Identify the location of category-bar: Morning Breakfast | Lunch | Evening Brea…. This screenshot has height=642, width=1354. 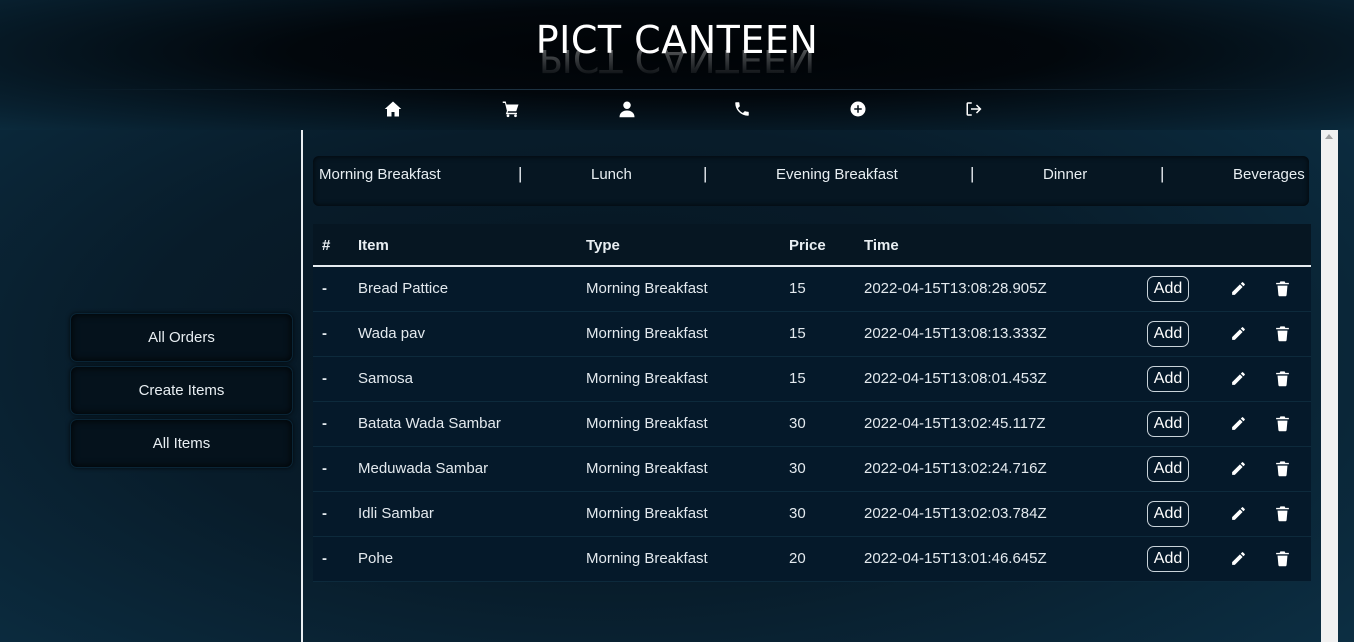
(811, 181).